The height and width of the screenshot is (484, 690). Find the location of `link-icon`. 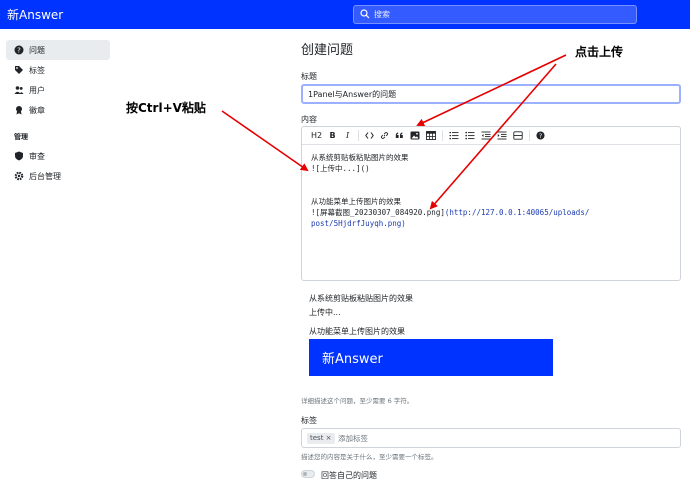

link-icon is located at coordinates (385, 135).